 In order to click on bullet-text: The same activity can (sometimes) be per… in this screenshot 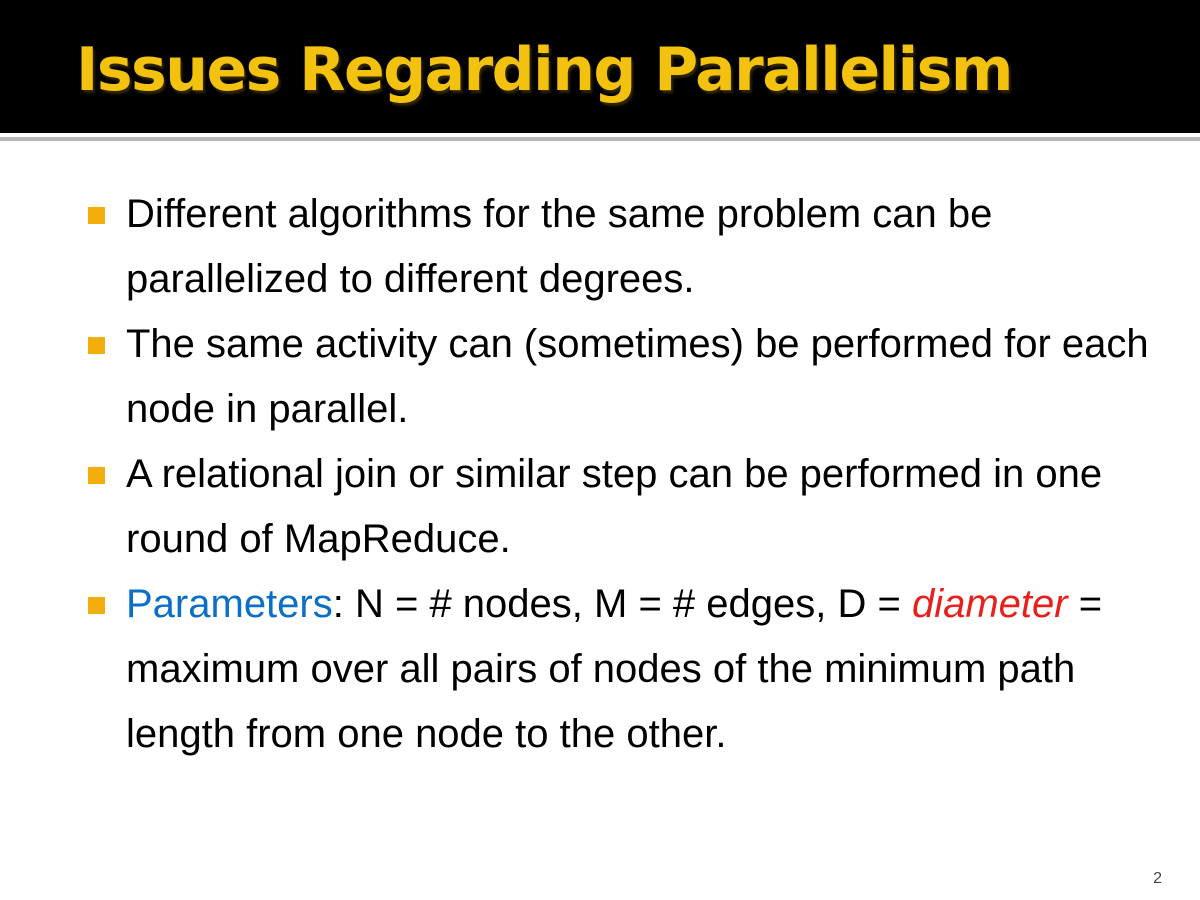, I will do `click(637, 376)`.